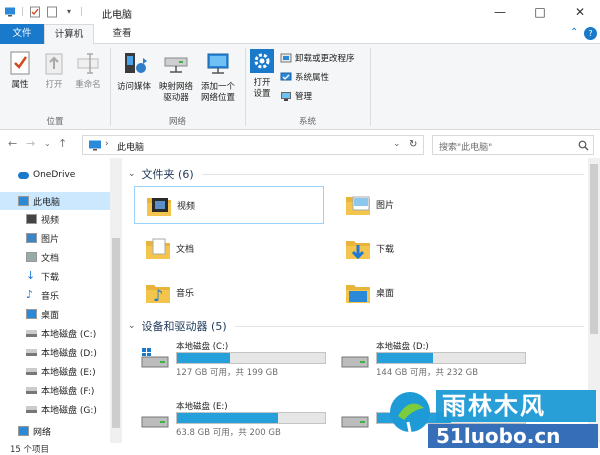 The height and width of the screenshot is (455, 600). What do you see at coordinates (69, 12) in the screenshot?
I see `chevron-down-icon: ▾` at bounding box center [69, 12].